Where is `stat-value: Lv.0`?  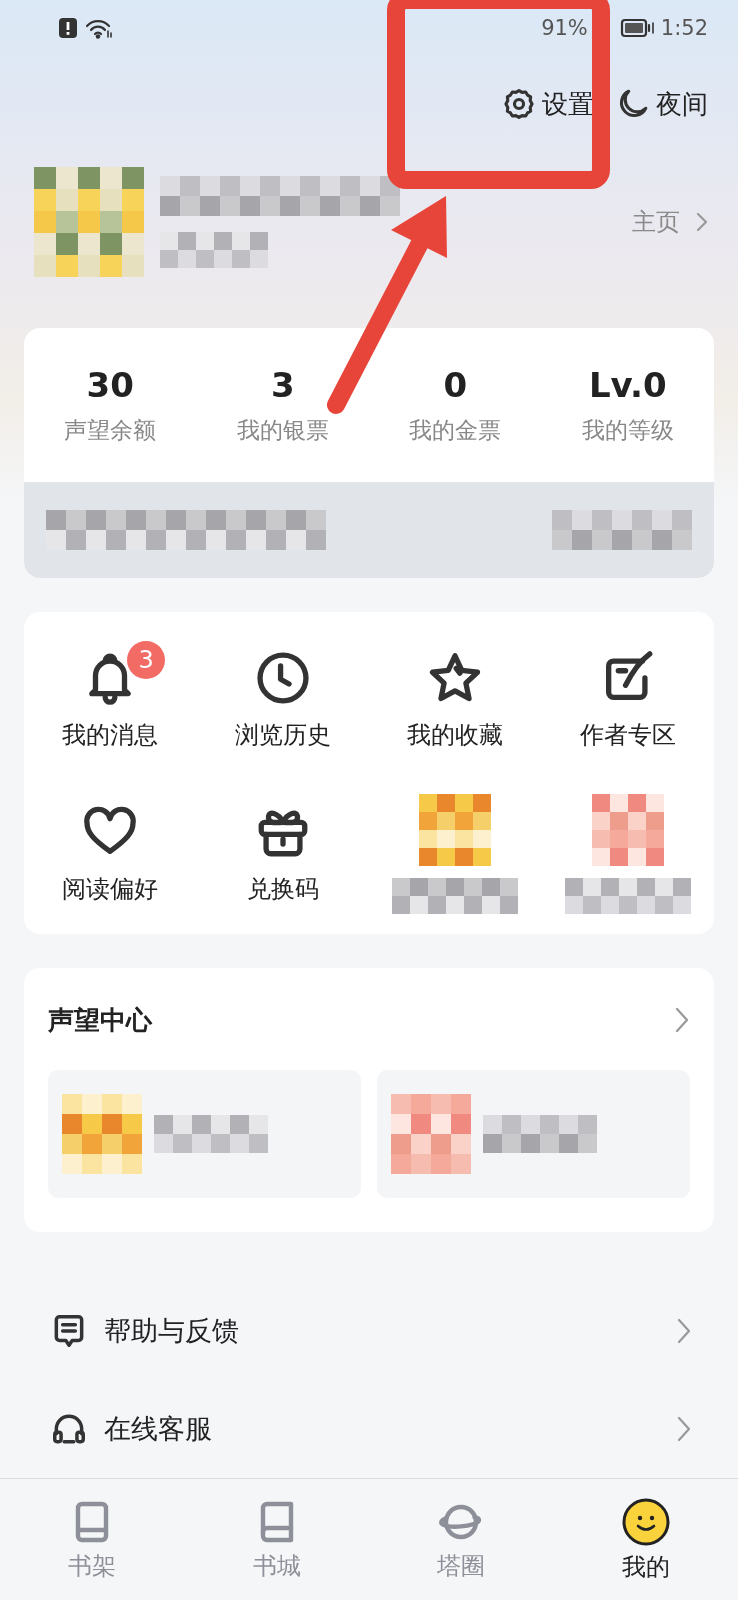 stat-value: Lv.0 is located at coordinates (627, 384).